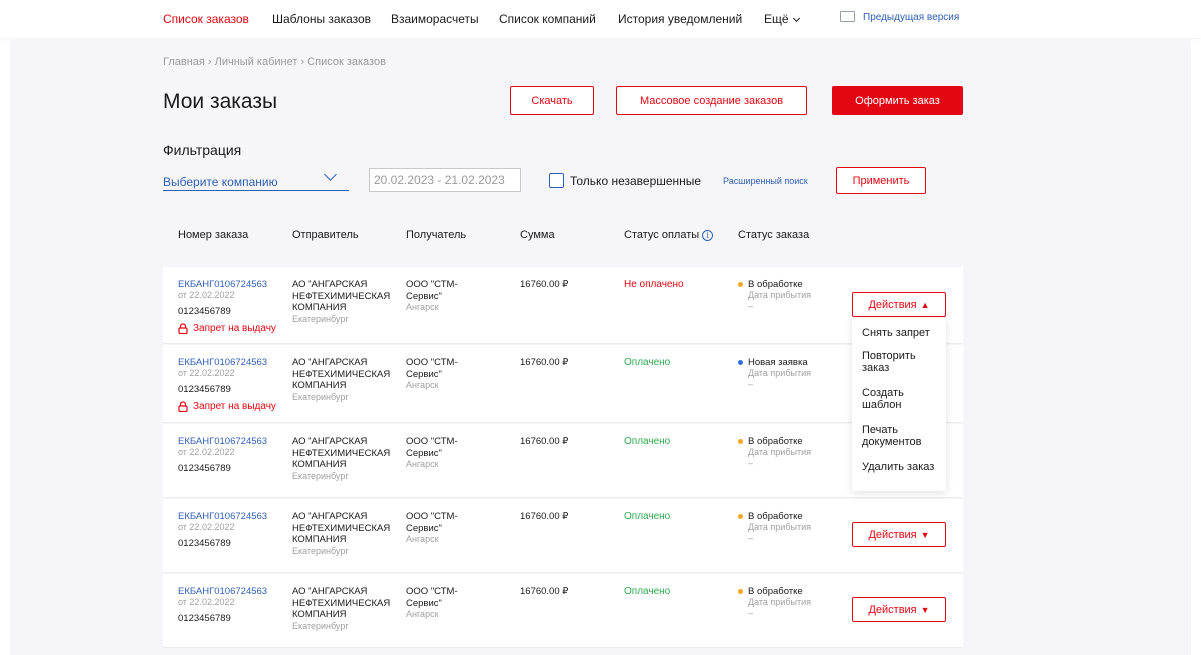  Describe the element at coordinates (708, 235) in the screenshot. I see `info-icon: i` at that location.